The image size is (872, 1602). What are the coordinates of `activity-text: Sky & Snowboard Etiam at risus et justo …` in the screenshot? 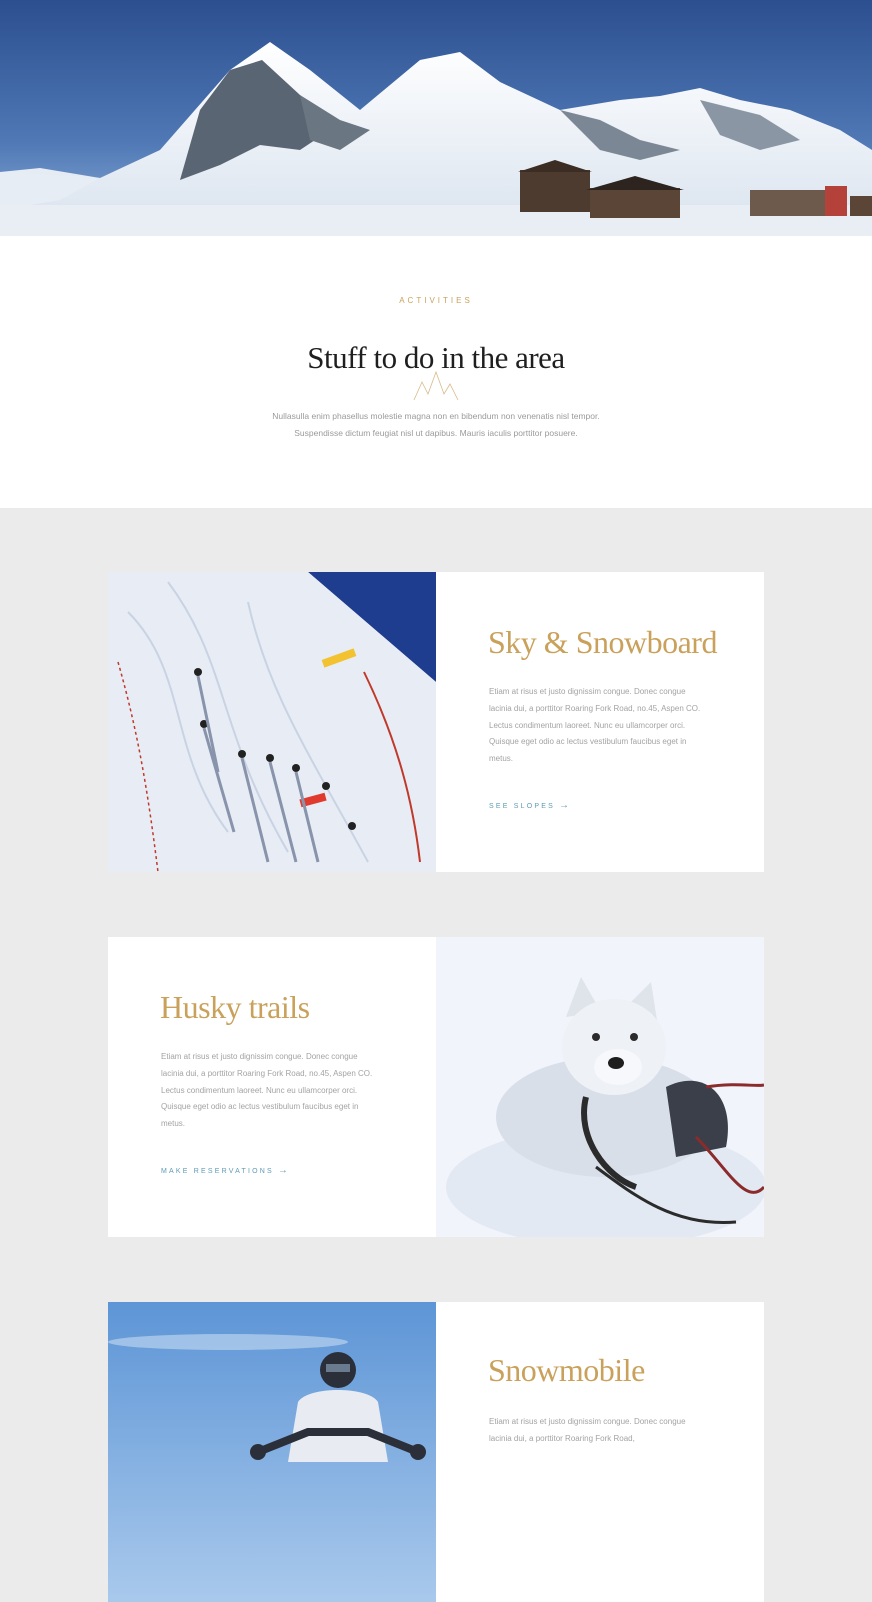 It's located at (600, 722).